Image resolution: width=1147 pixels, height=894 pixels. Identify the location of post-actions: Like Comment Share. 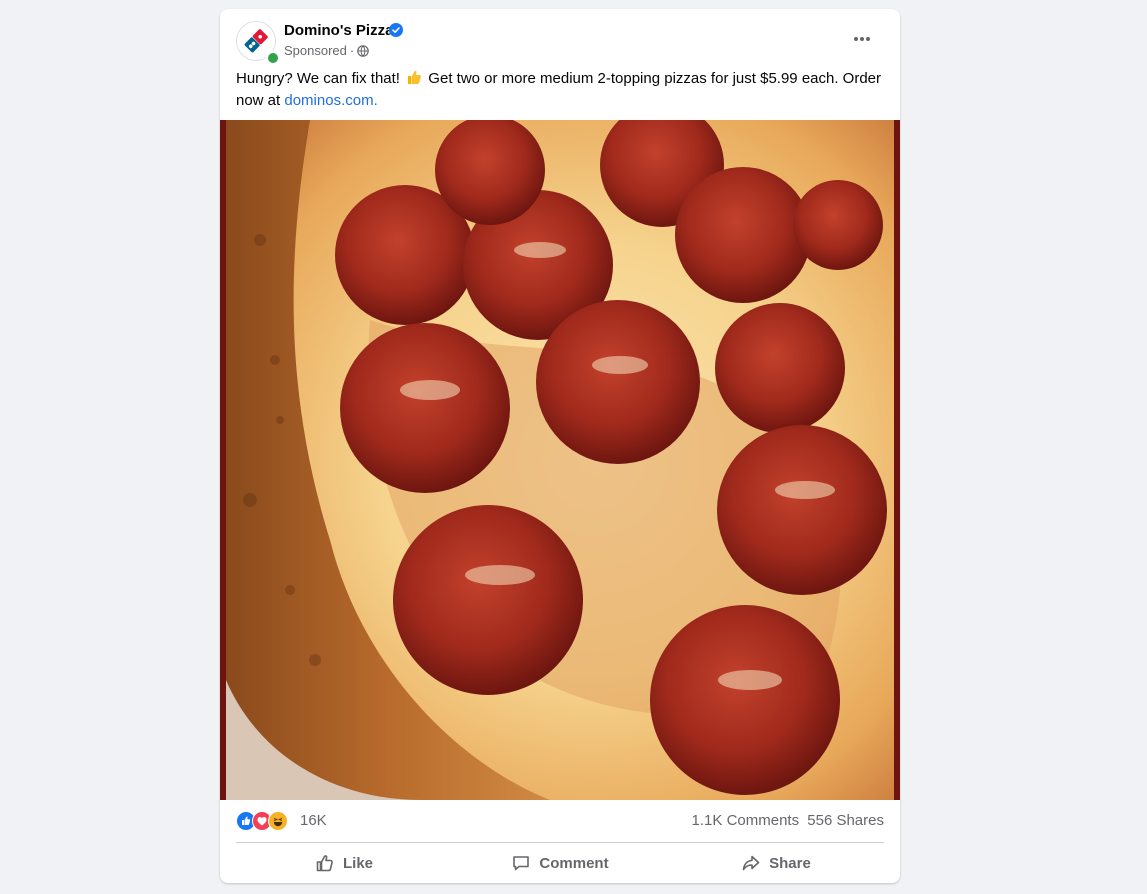
(560, 863).